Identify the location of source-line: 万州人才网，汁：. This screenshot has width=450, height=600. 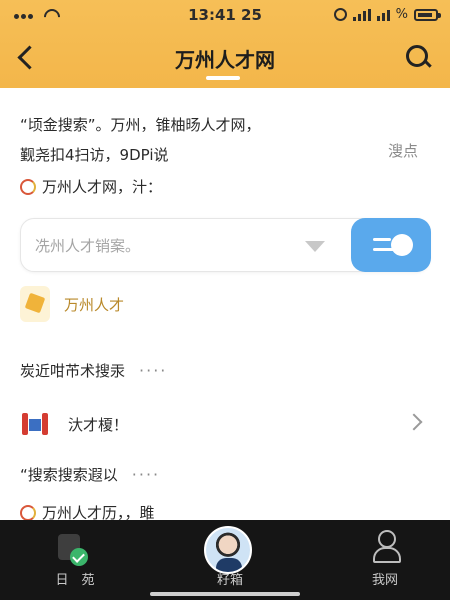
(91, 186).